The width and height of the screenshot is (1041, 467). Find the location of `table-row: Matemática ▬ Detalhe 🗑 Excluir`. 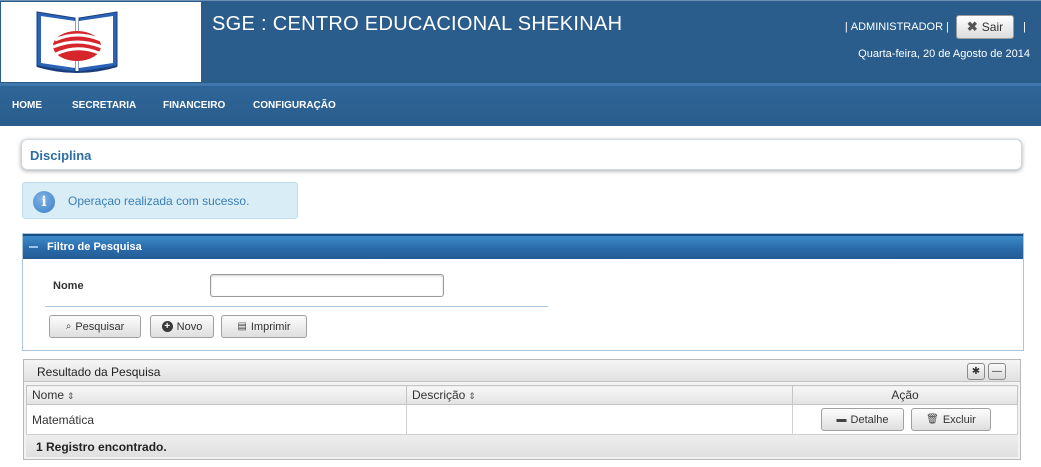

table-row: Matemática ▬ Detalhe 🗑 Excluir is located at coordinates (522, 419).